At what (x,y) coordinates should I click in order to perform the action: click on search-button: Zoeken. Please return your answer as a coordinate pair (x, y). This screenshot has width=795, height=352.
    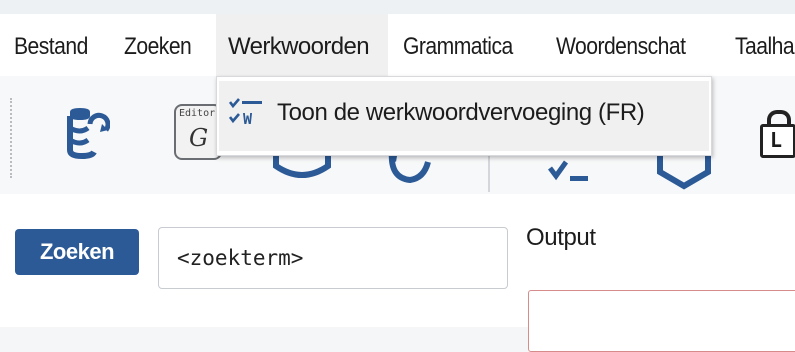
    Looking at the image, I should click on (77, 252).